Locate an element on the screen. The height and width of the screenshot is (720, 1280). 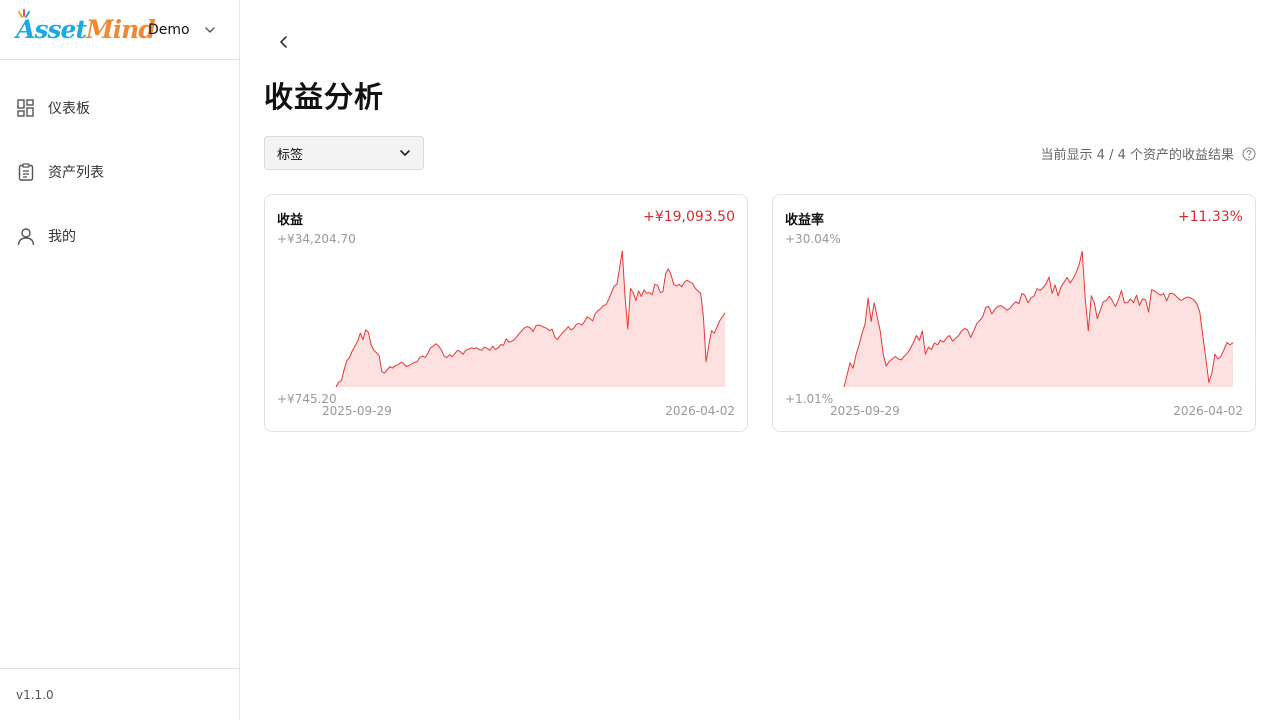
app-version: v1.1.0 is located at coordinates (35, 694).